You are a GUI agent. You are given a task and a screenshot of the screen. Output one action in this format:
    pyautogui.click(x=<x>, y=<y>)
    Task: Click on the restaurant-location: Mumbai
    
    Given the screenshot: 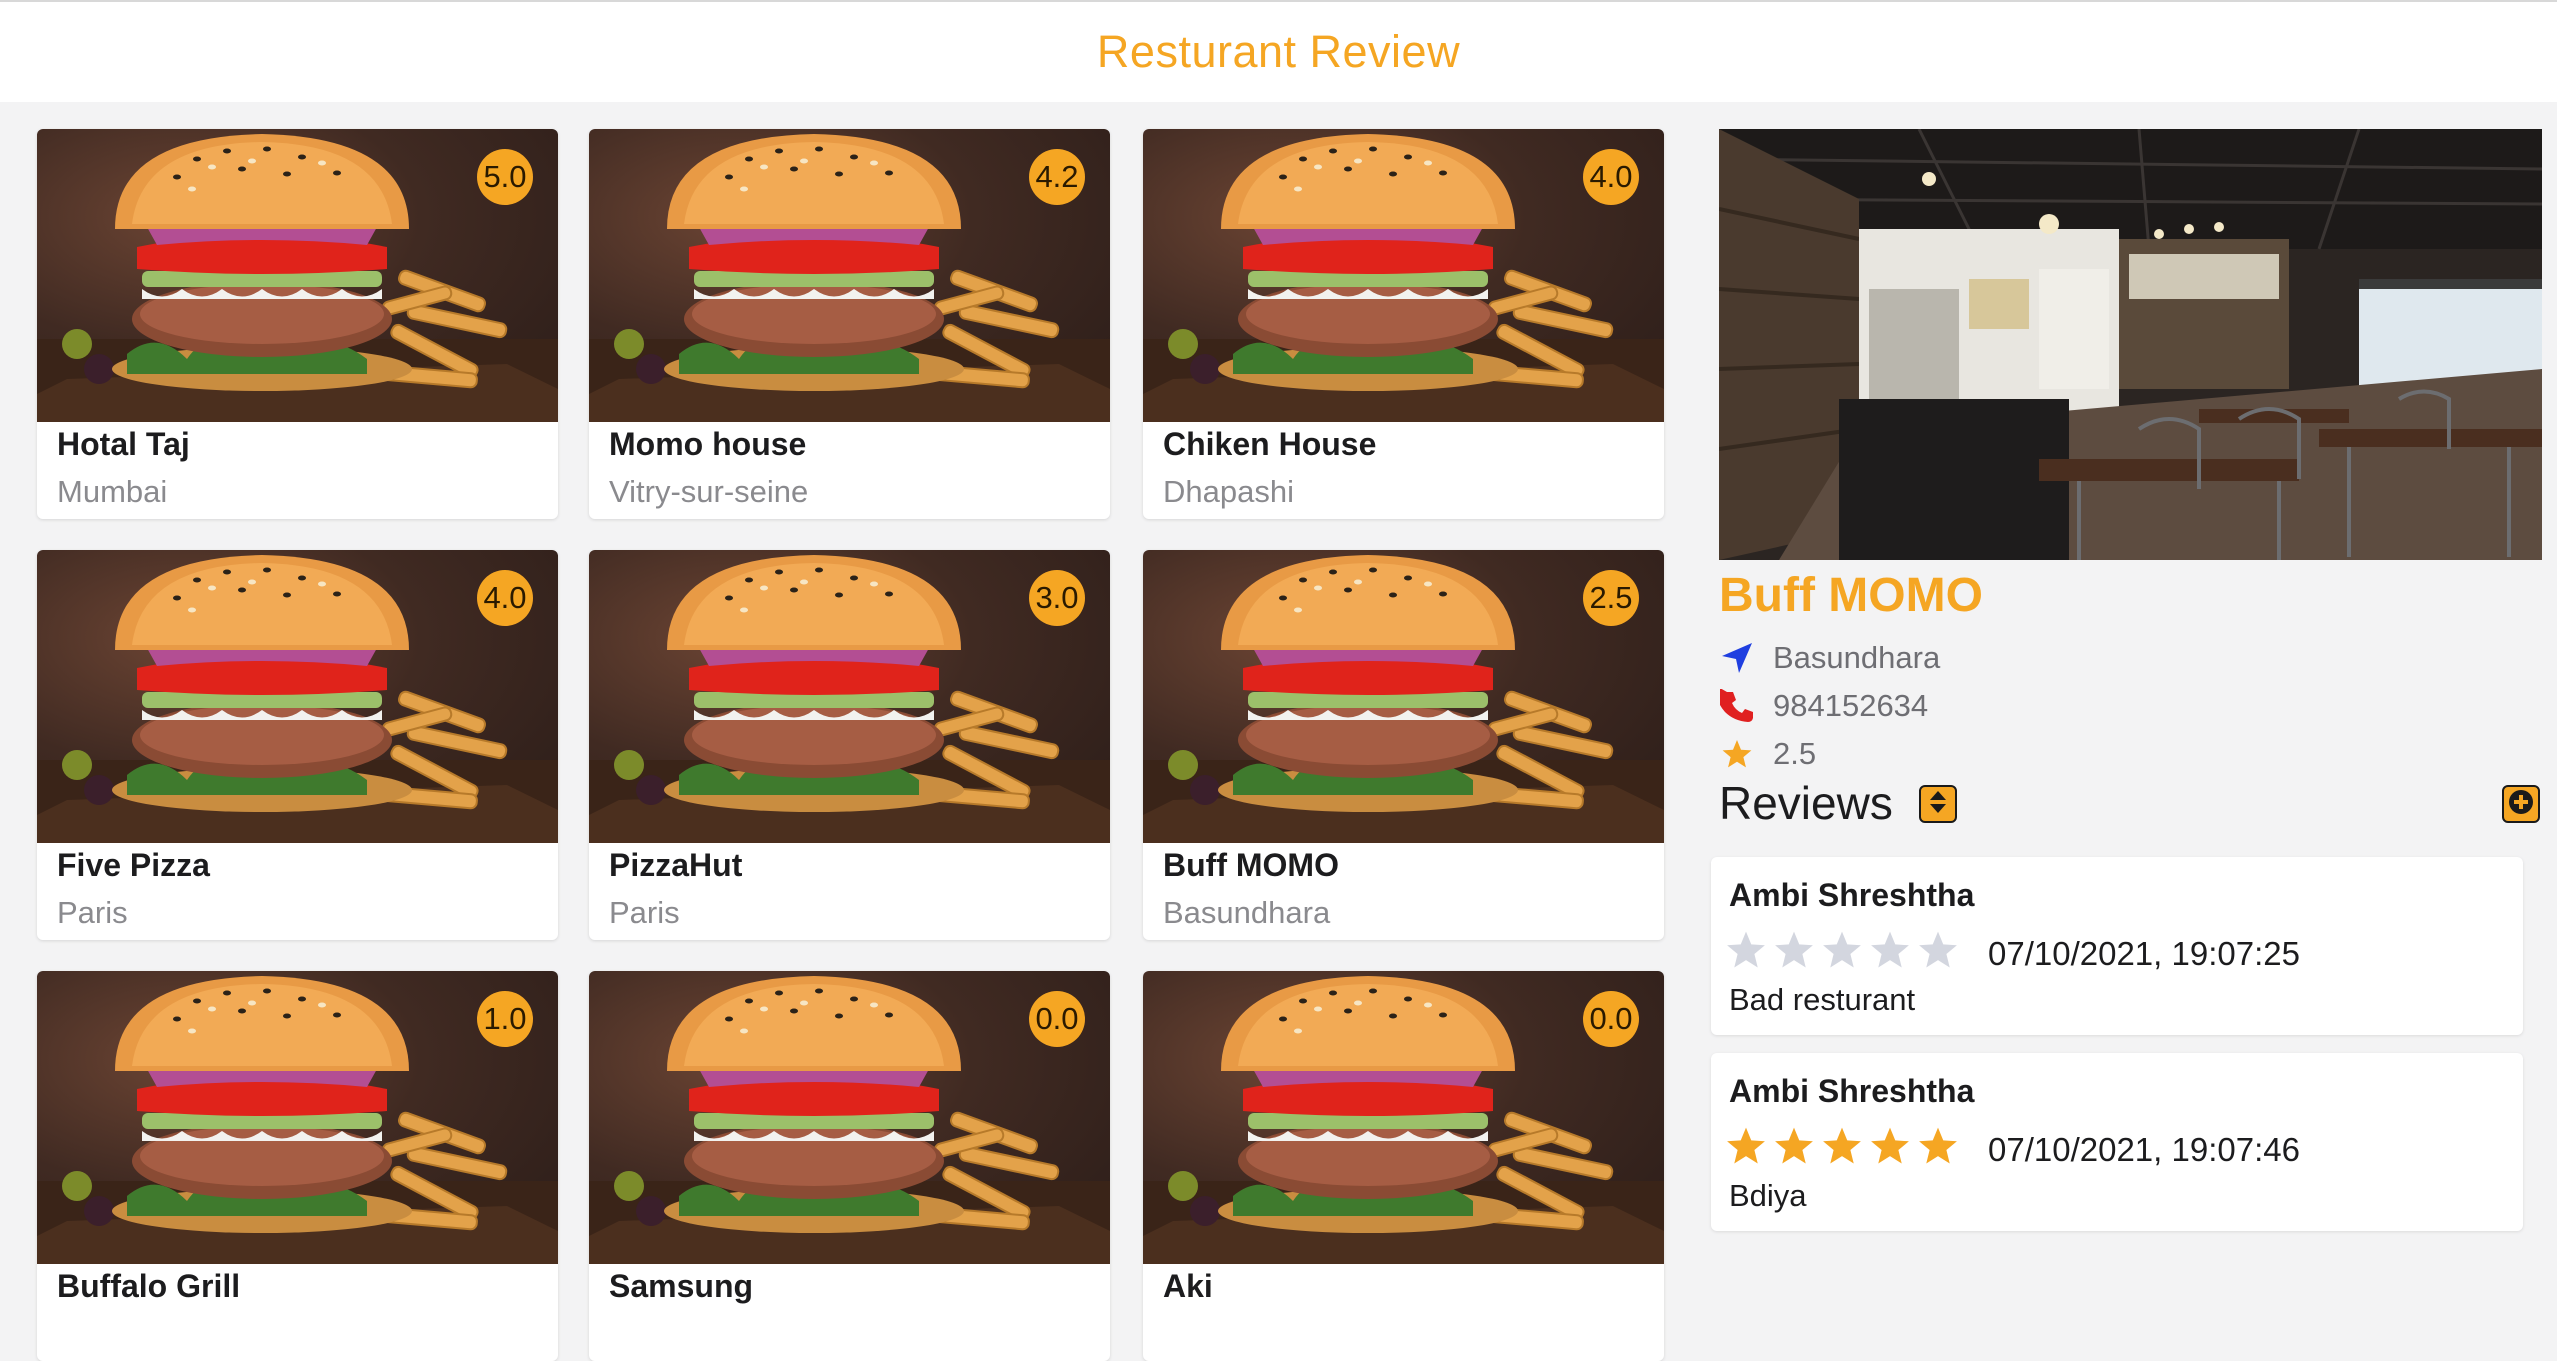 What is the action you would take?
    pyautogui.click(x=112, y=491)
    